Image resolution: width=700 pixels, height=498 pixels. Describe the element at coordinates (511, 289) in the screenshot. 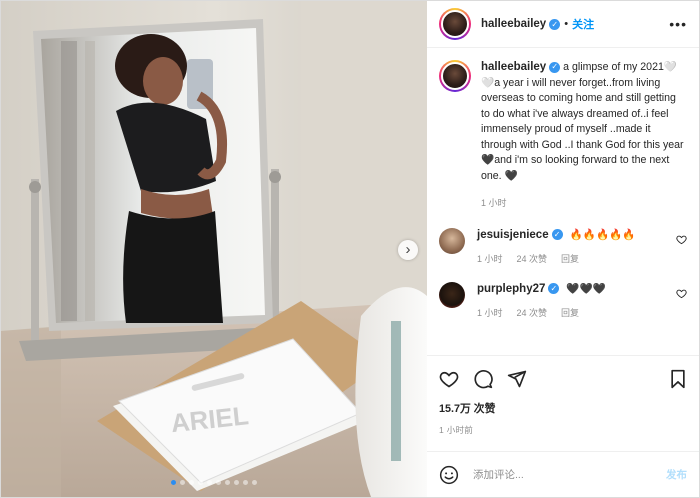

I see `comment-username: purplephy27` at that location.